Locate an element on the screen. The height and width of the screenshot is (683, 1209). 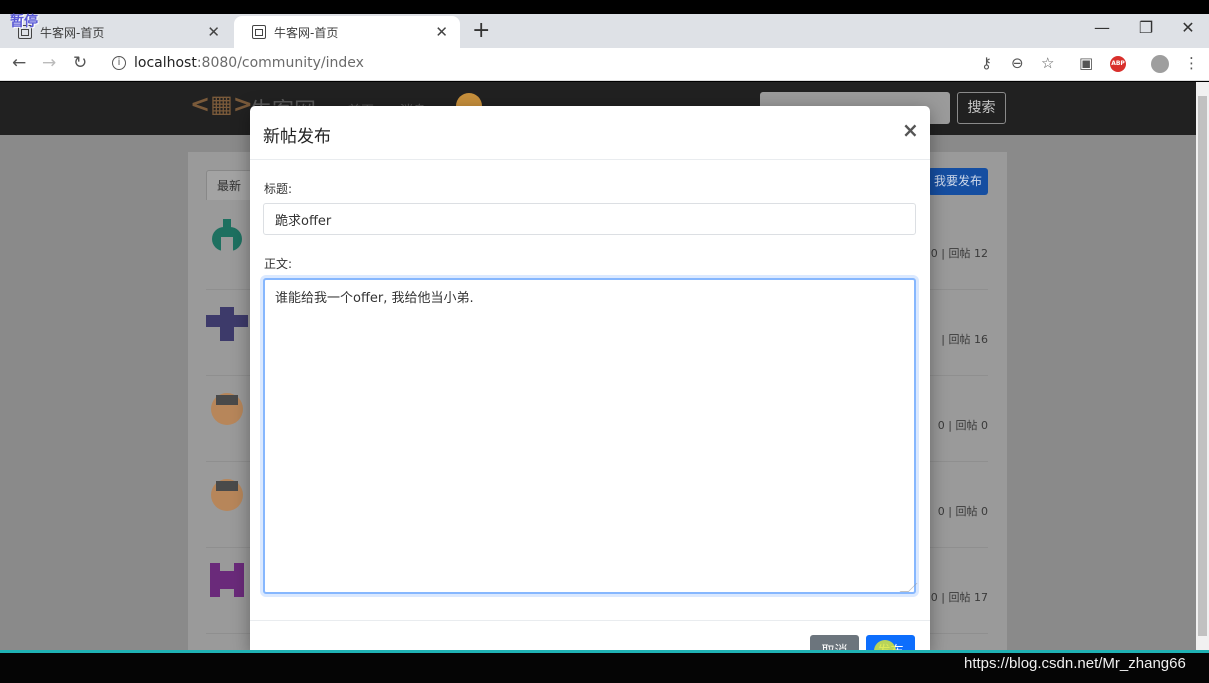
info-icon: i is located at coordinates (119, 63).